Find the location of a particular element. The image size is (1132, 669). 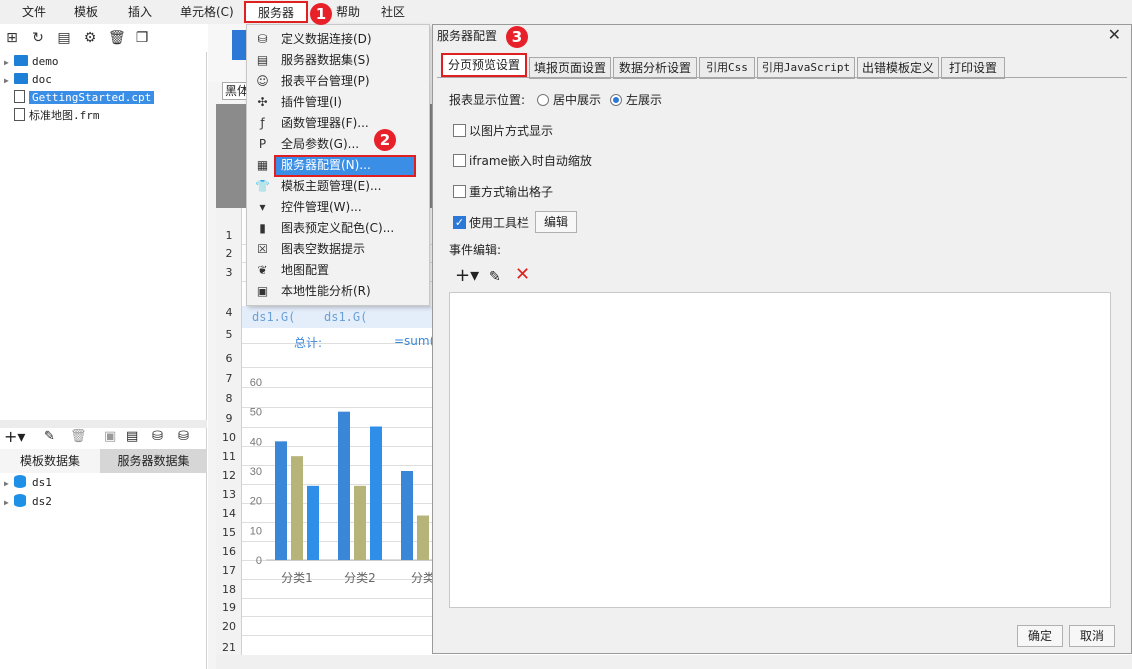

checkbox-image-display is located at coordinates (459, 130).